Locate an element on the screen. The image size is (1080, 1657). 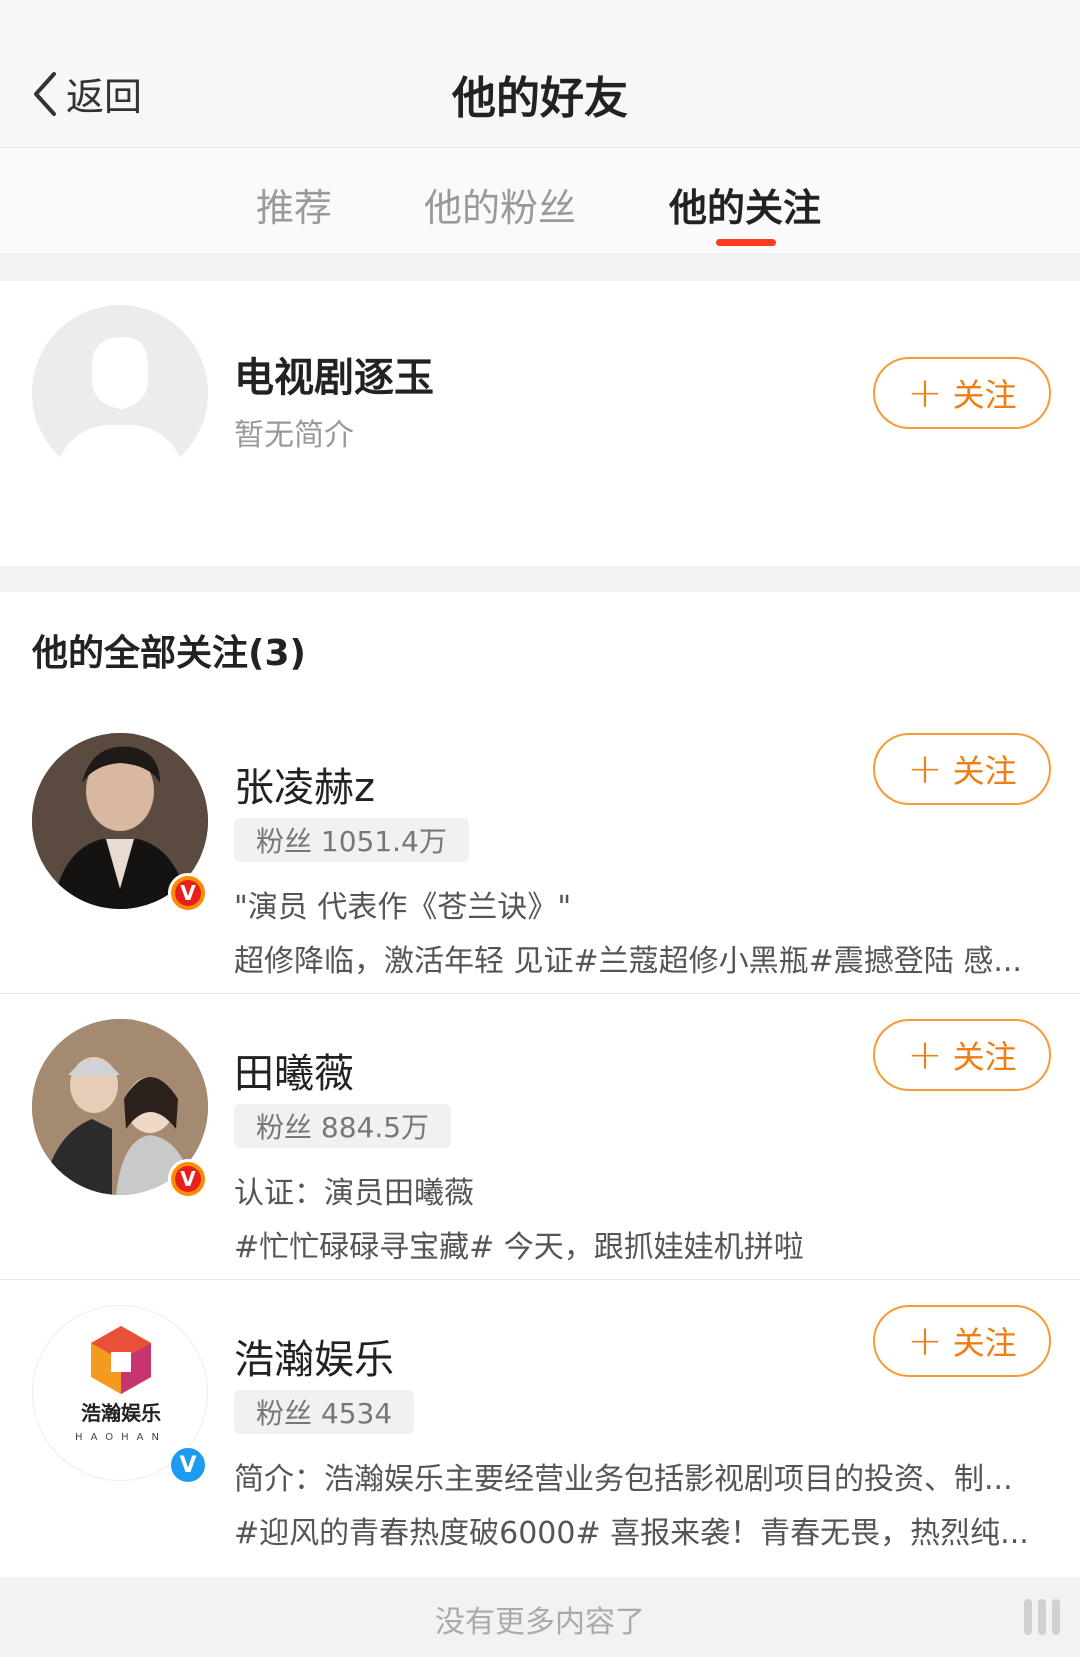
avatar is located at coordinates (120, 393).